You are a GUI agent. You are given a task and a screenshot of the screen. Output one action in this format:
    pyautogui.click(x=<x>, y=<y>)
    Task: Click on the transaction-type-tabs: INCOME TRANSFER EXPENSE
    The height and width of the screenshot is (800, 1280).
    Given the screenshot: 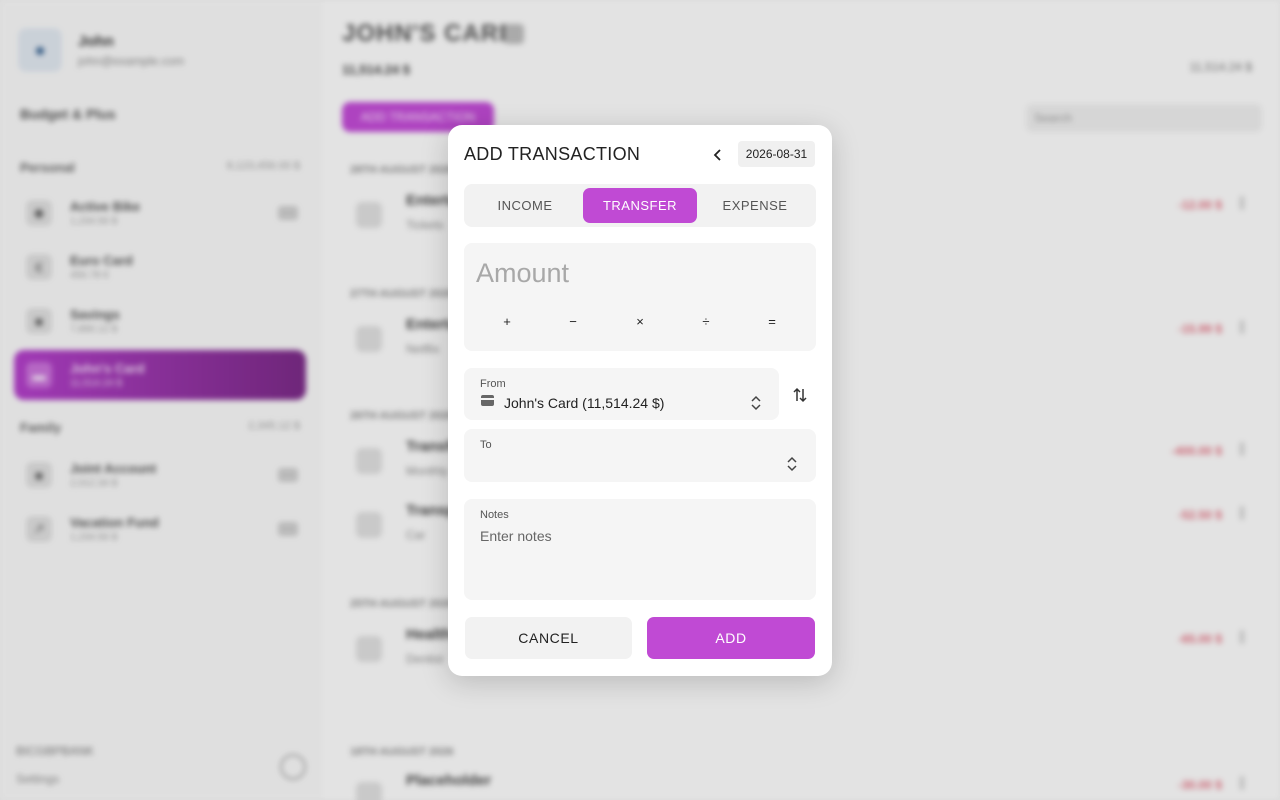 What is the action you would take?
    pyautogui.click(x=640, y=205)
    